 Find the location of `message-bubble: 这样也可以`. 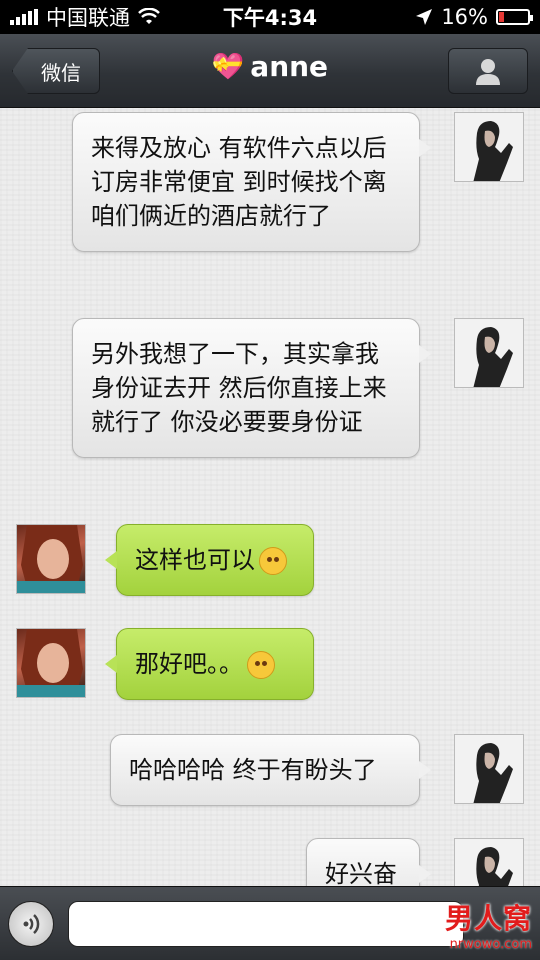

message-bubble: 这样也可以 is located at coordinates (209, 560).